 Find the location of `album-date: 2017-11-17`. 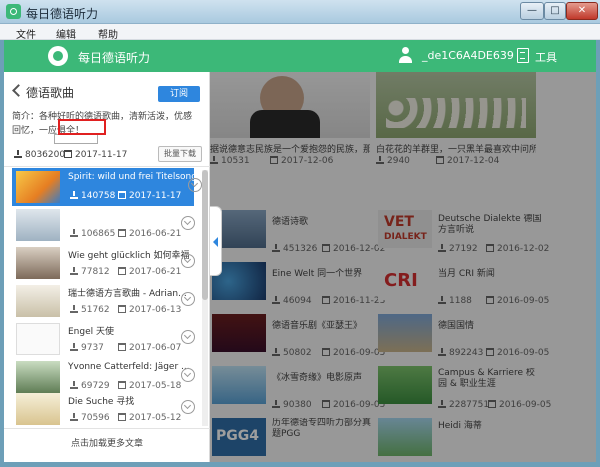

album-date: 2017-11-17 is located at coordinates (95, 155).